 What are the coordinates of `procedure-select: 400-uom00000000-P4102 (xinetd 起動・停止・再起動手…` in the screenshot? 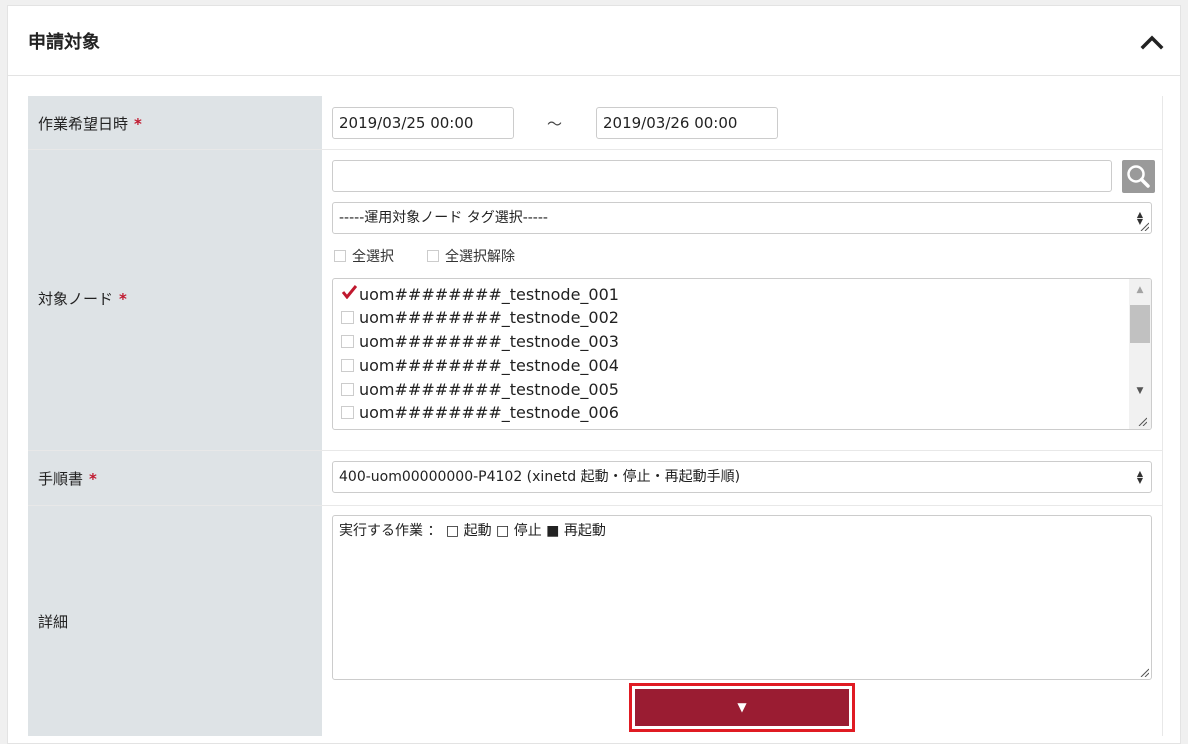 It's located at (742, 477).